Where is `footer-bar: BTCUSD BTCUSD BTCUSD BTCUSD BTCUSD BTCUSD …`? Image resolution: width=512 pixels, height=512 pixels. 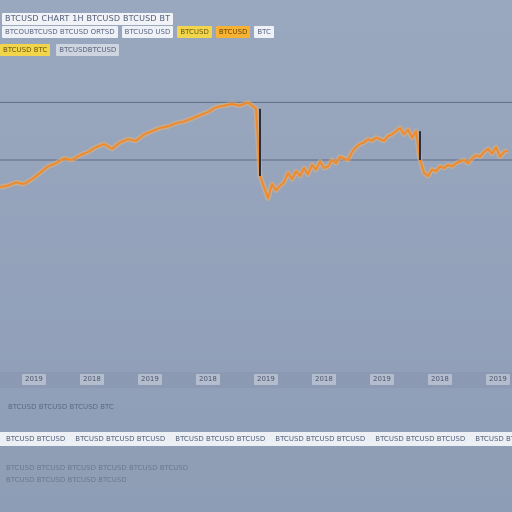
footer-bar: BTCUSD BTCUSD BTCUSD BTCUSD BTCUSD BTCUSD … is located at coordinates (256, 439).